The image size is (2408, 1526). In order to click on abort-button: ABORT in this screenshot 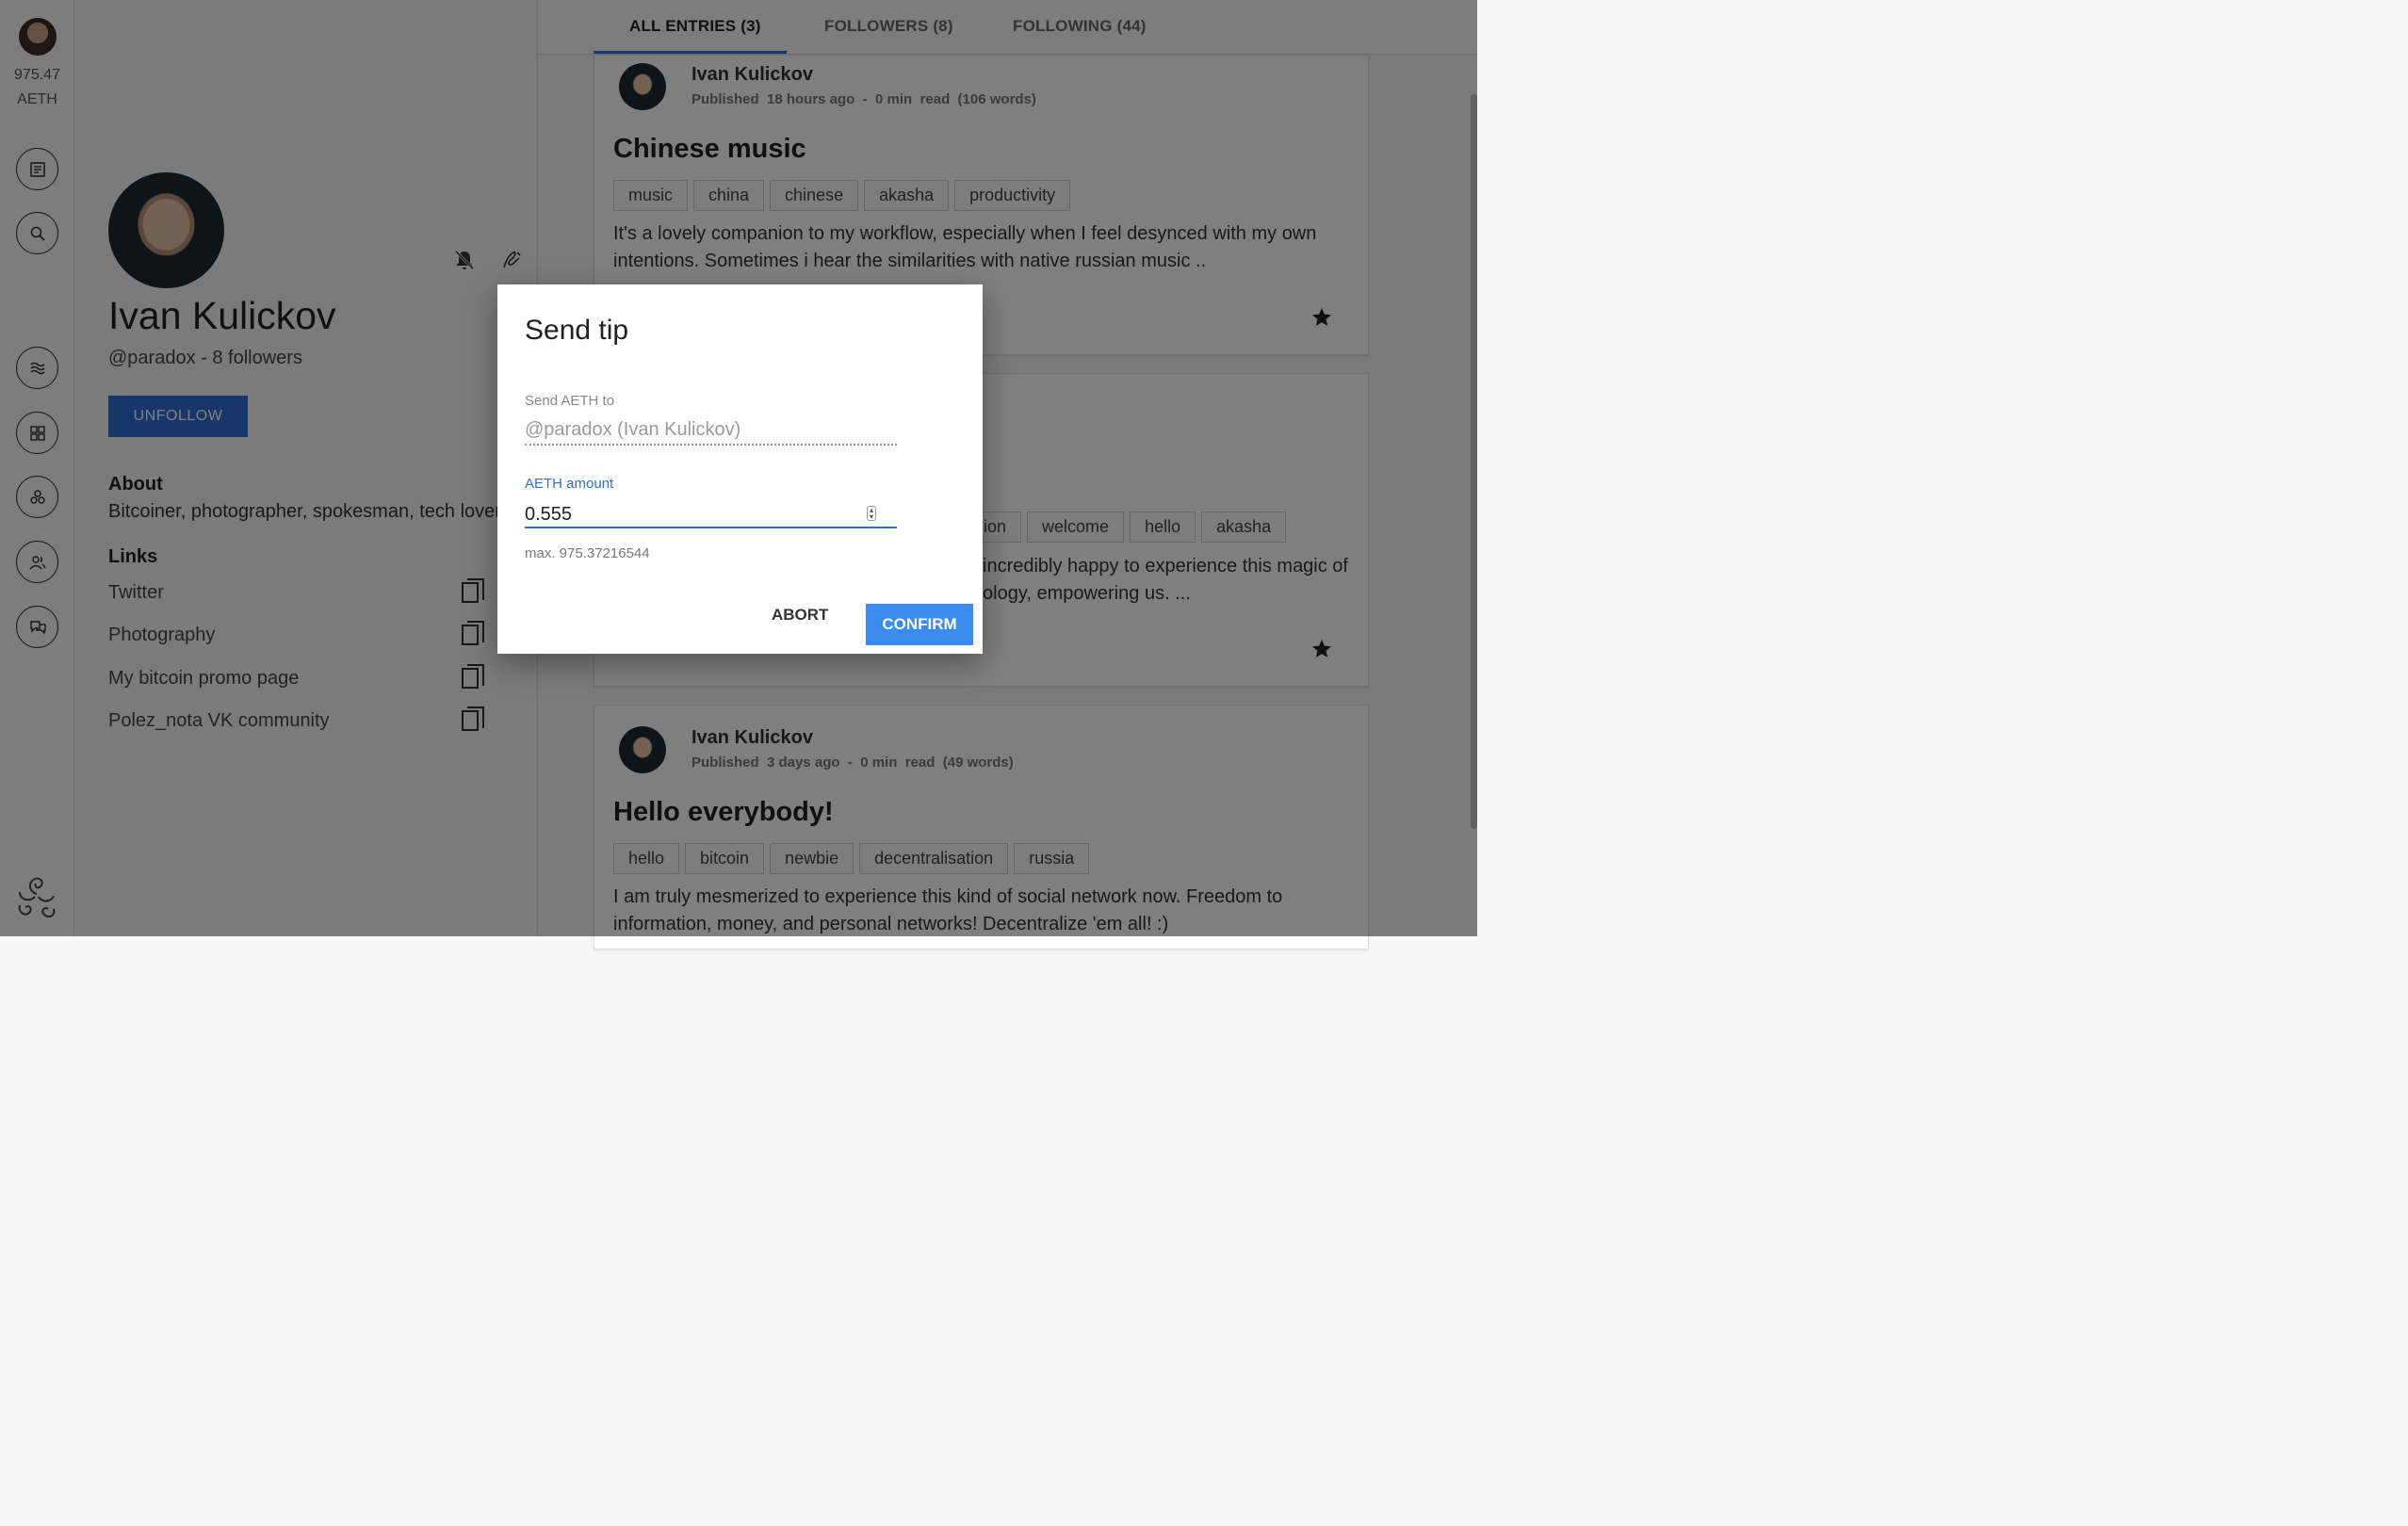, I will do `click(800, 615)`.